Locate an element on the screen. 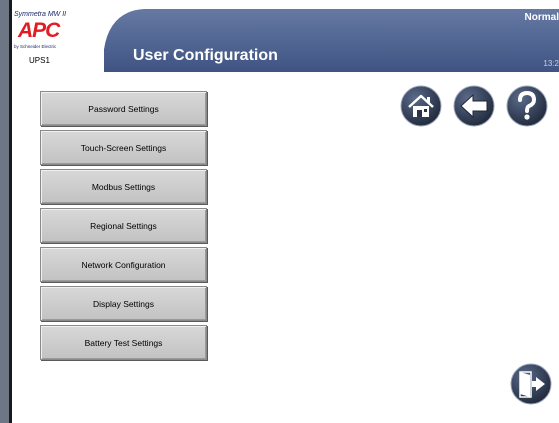 The width and height of the screenshot is (559, 423). help-button is located at coordinates (527, 106).